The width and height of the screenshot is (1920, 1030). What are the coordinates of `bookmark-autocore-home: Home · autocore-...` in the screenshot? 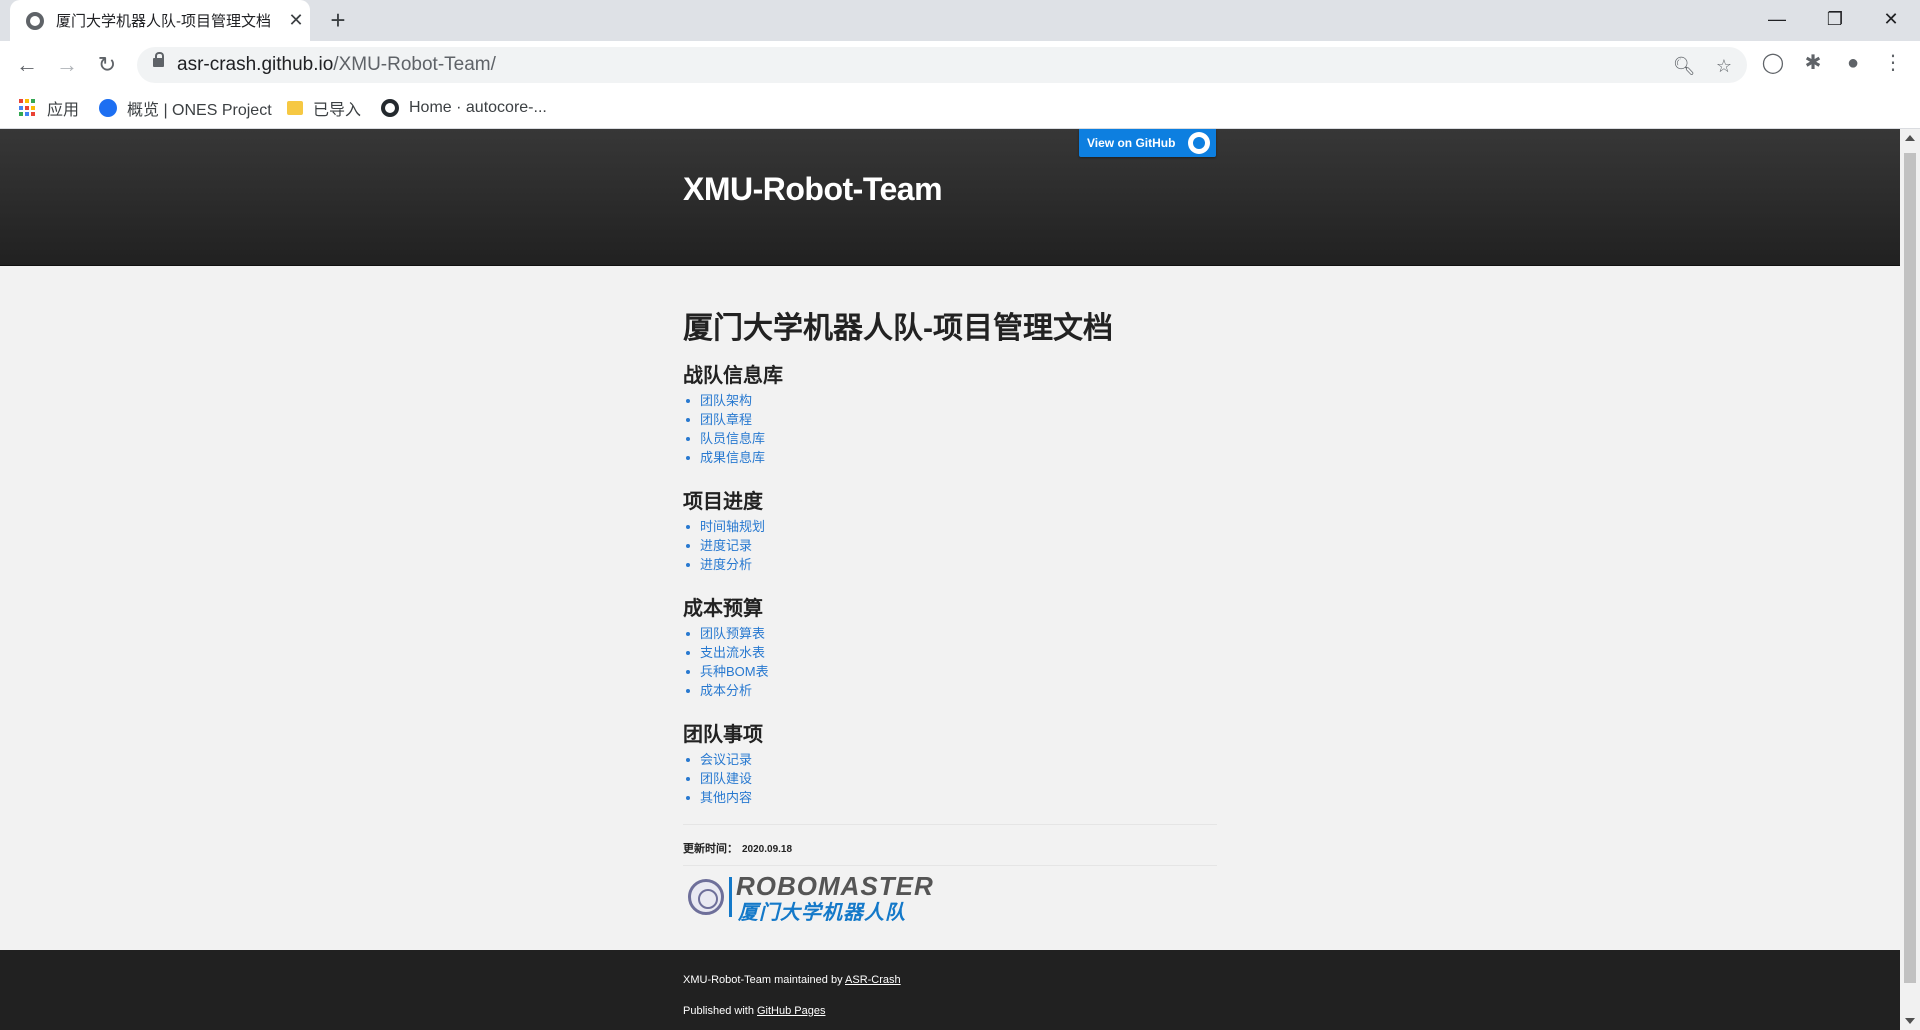 It's located at (464, 108).